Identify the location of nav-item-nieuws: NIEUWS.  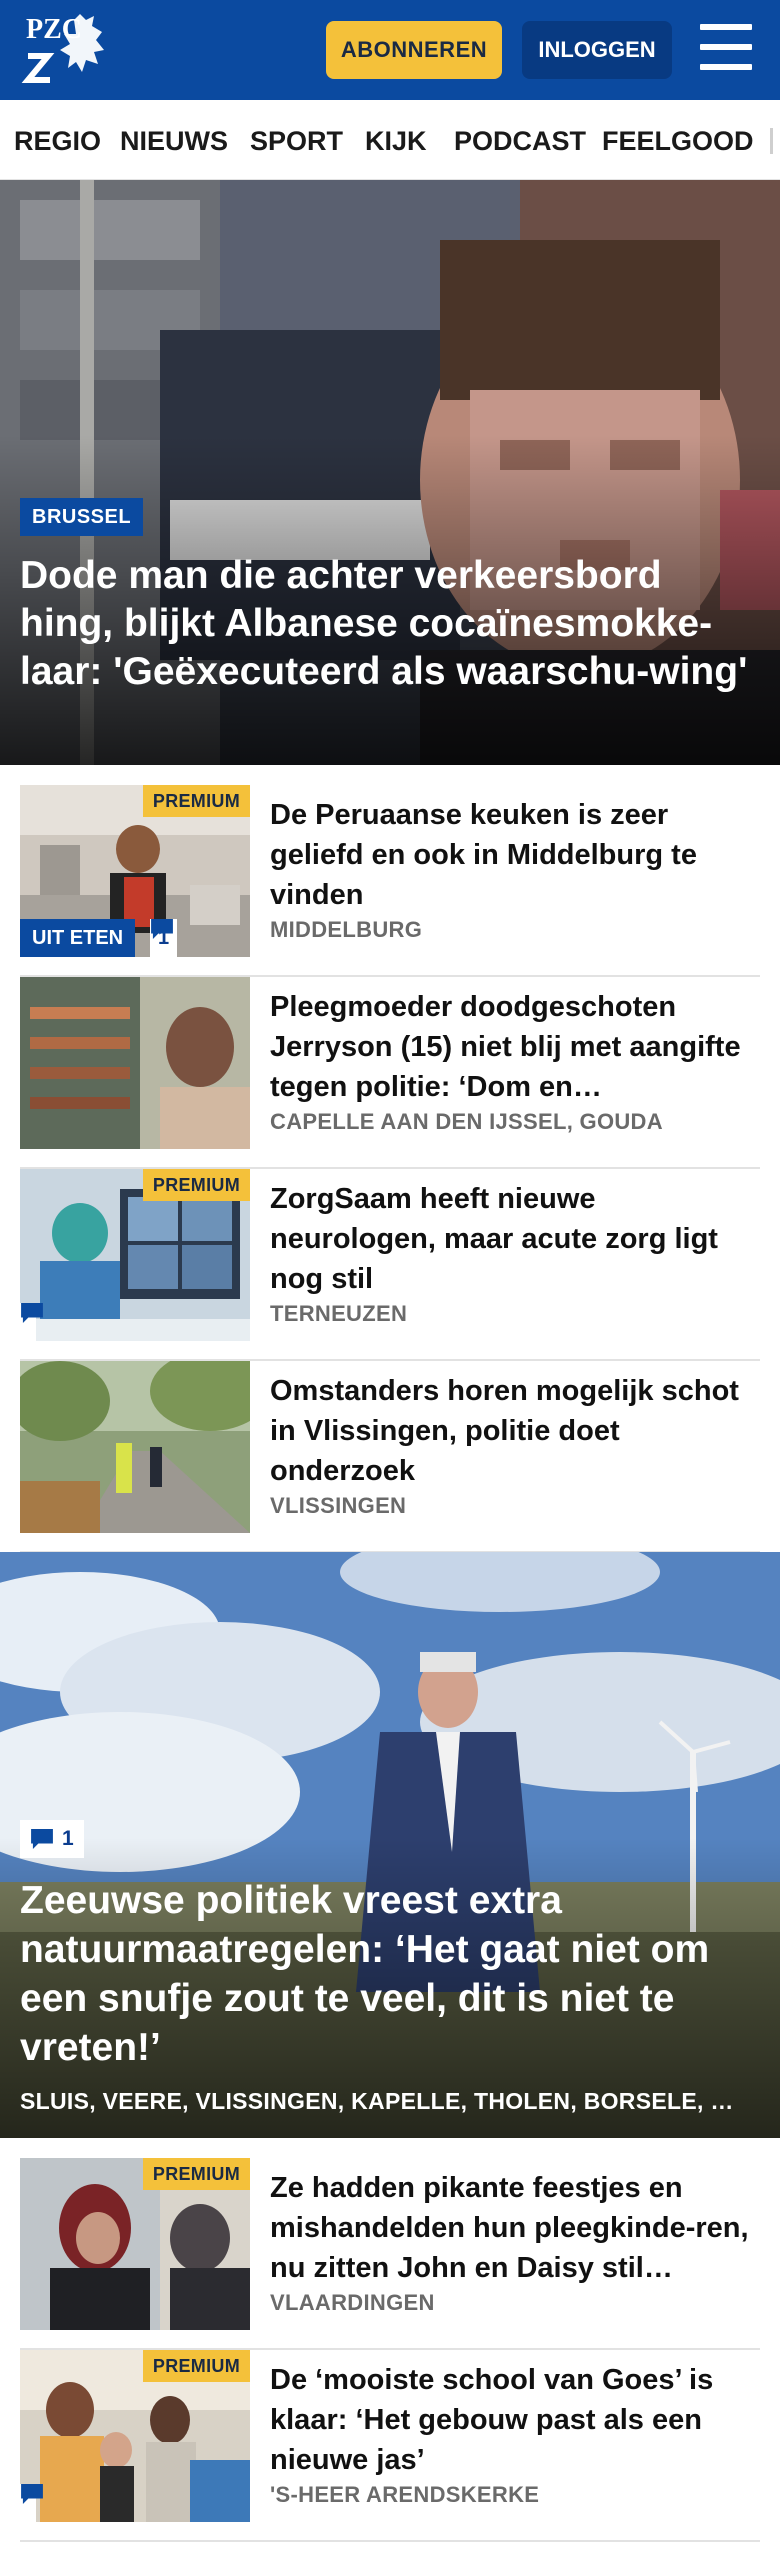
(174, 139).